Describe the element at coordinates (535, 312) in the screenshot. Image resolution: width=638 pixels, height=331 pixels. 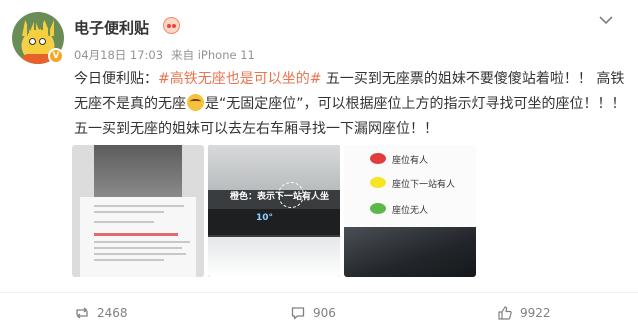
I see `like-count: 9922` at that location.